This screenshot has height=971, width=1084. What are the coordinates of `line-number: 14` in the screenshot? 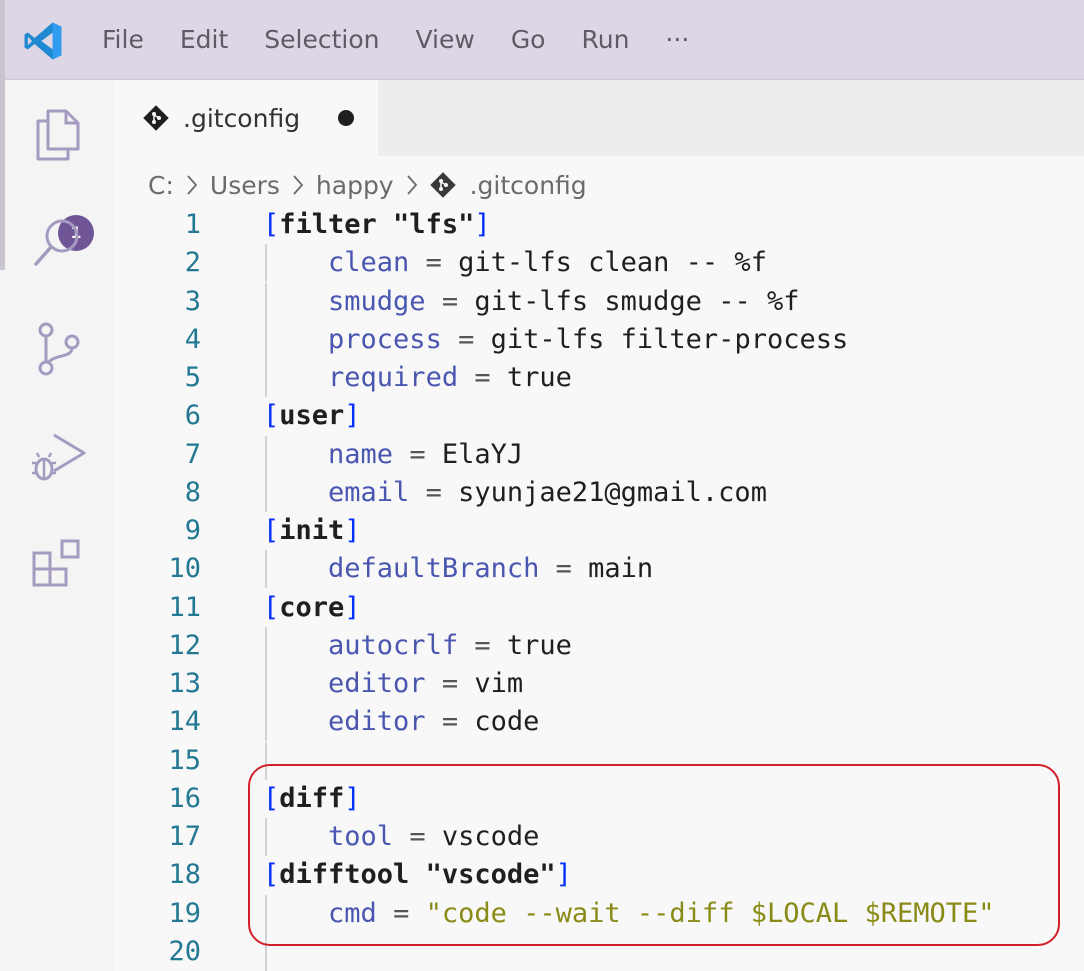 It's located at (184, 722).